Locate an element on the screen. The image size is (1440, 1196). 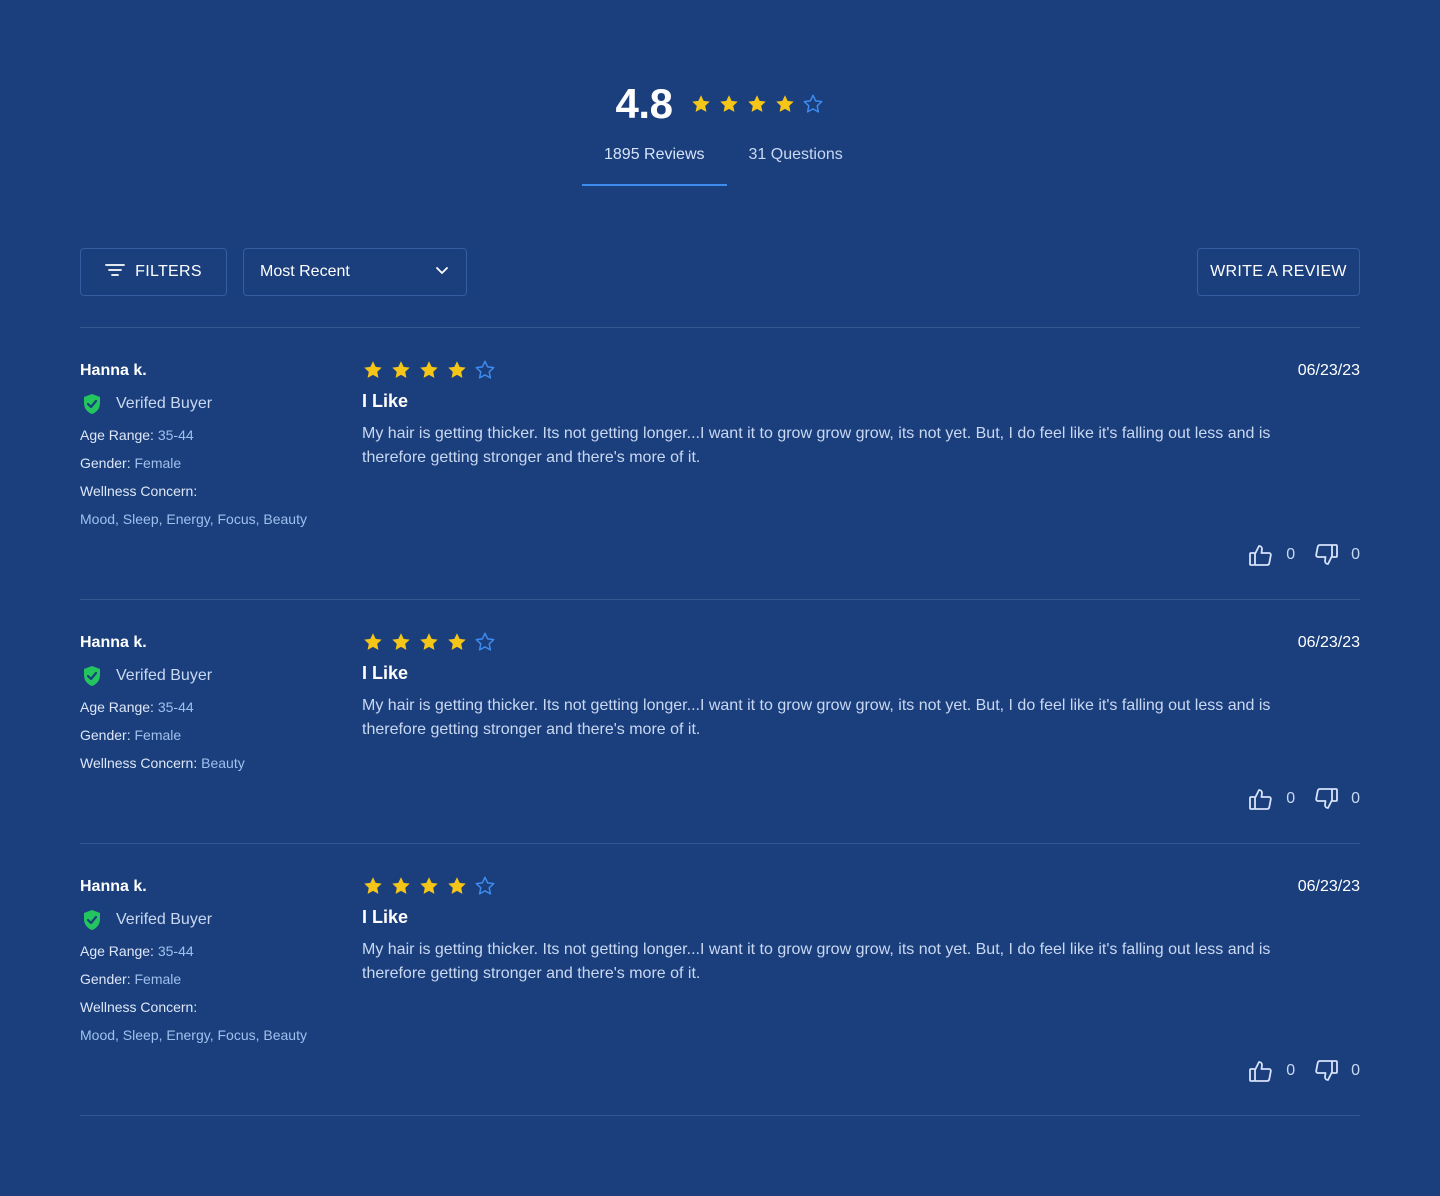
filters-button: FILTERS is located at coordinates (153, 272).